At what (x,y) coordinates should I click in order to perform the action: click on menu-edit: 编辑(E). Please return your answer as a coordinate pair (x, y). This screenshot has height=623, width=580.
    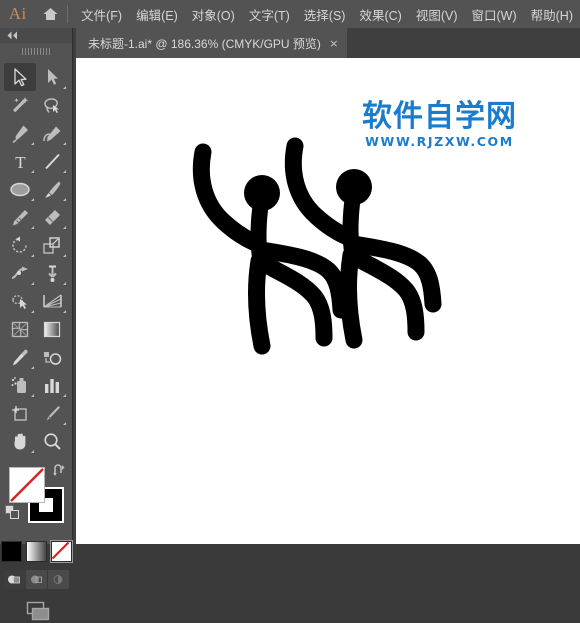
    Looking at the image, I should click on (157, 14).